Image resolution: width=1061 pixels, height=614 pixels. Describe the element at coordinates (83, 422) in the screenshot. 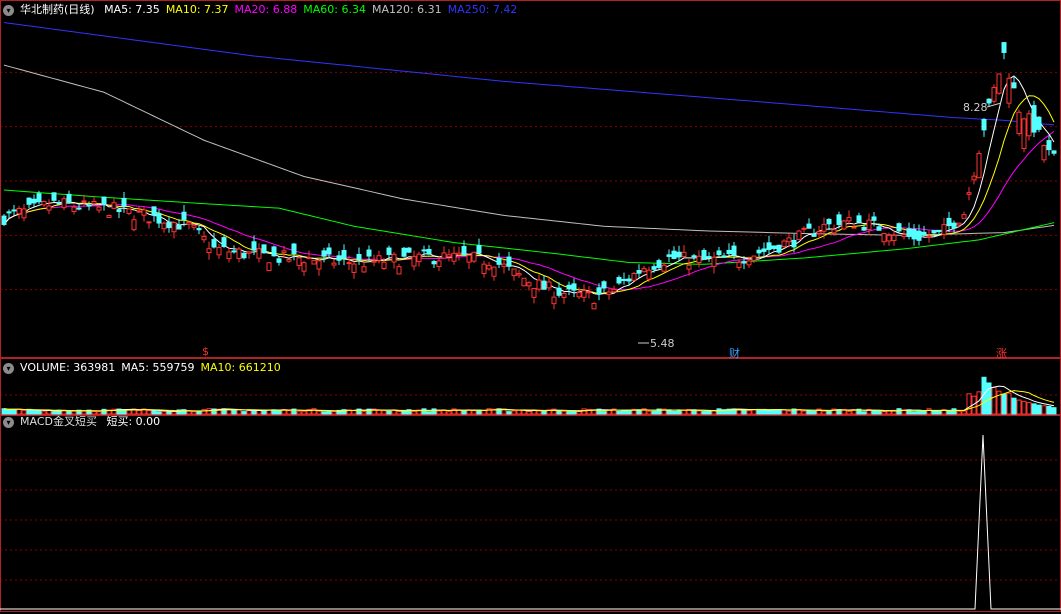

I see `indicator-legend: ▾ MACD金叉短买 短买: 0.00` at that location.